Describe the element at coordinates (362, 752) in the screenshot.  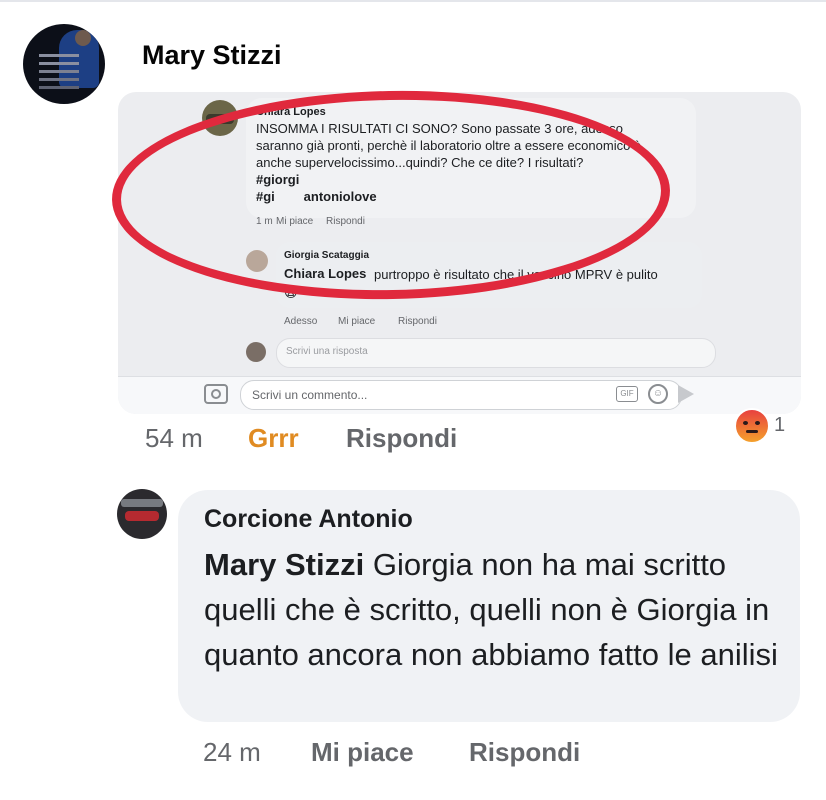
I see `like-button: Mi piace` at that location.